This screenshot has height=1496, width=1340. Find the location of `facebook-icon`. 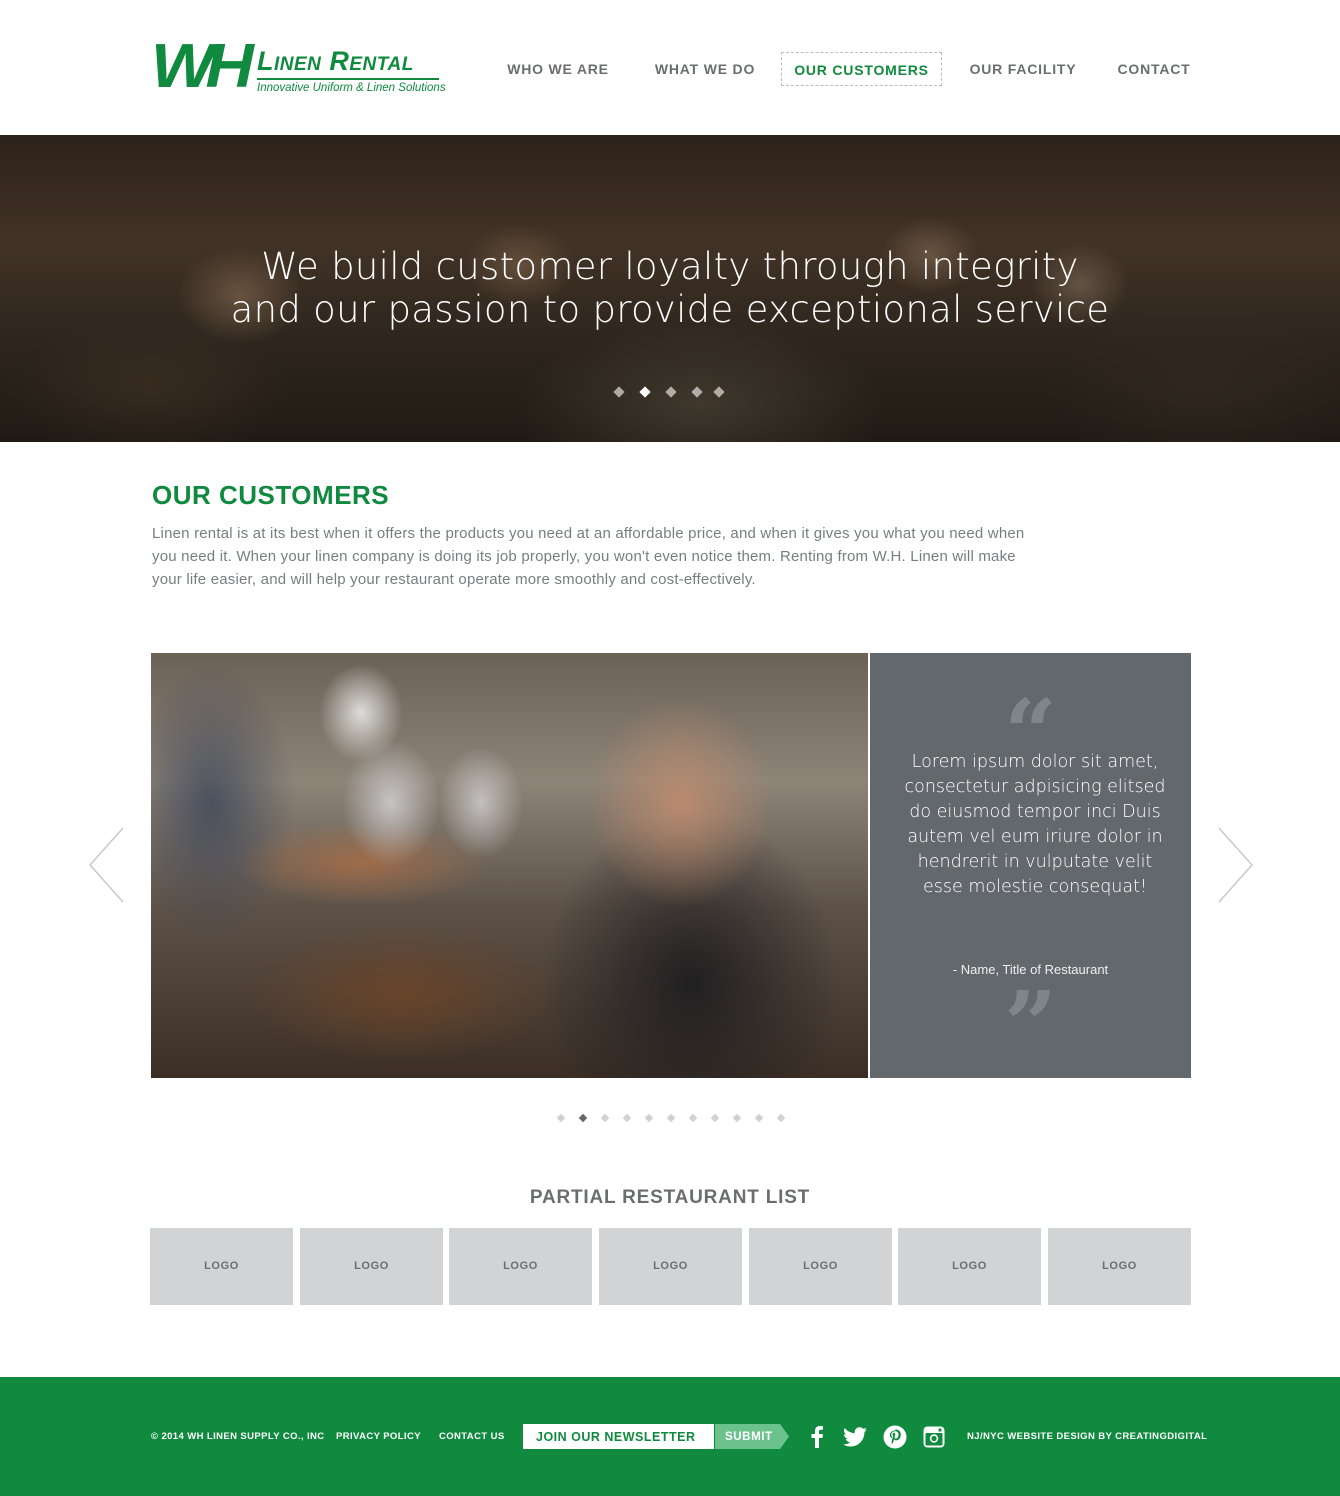

facebook-icon is located at coordinates (817, 1437).